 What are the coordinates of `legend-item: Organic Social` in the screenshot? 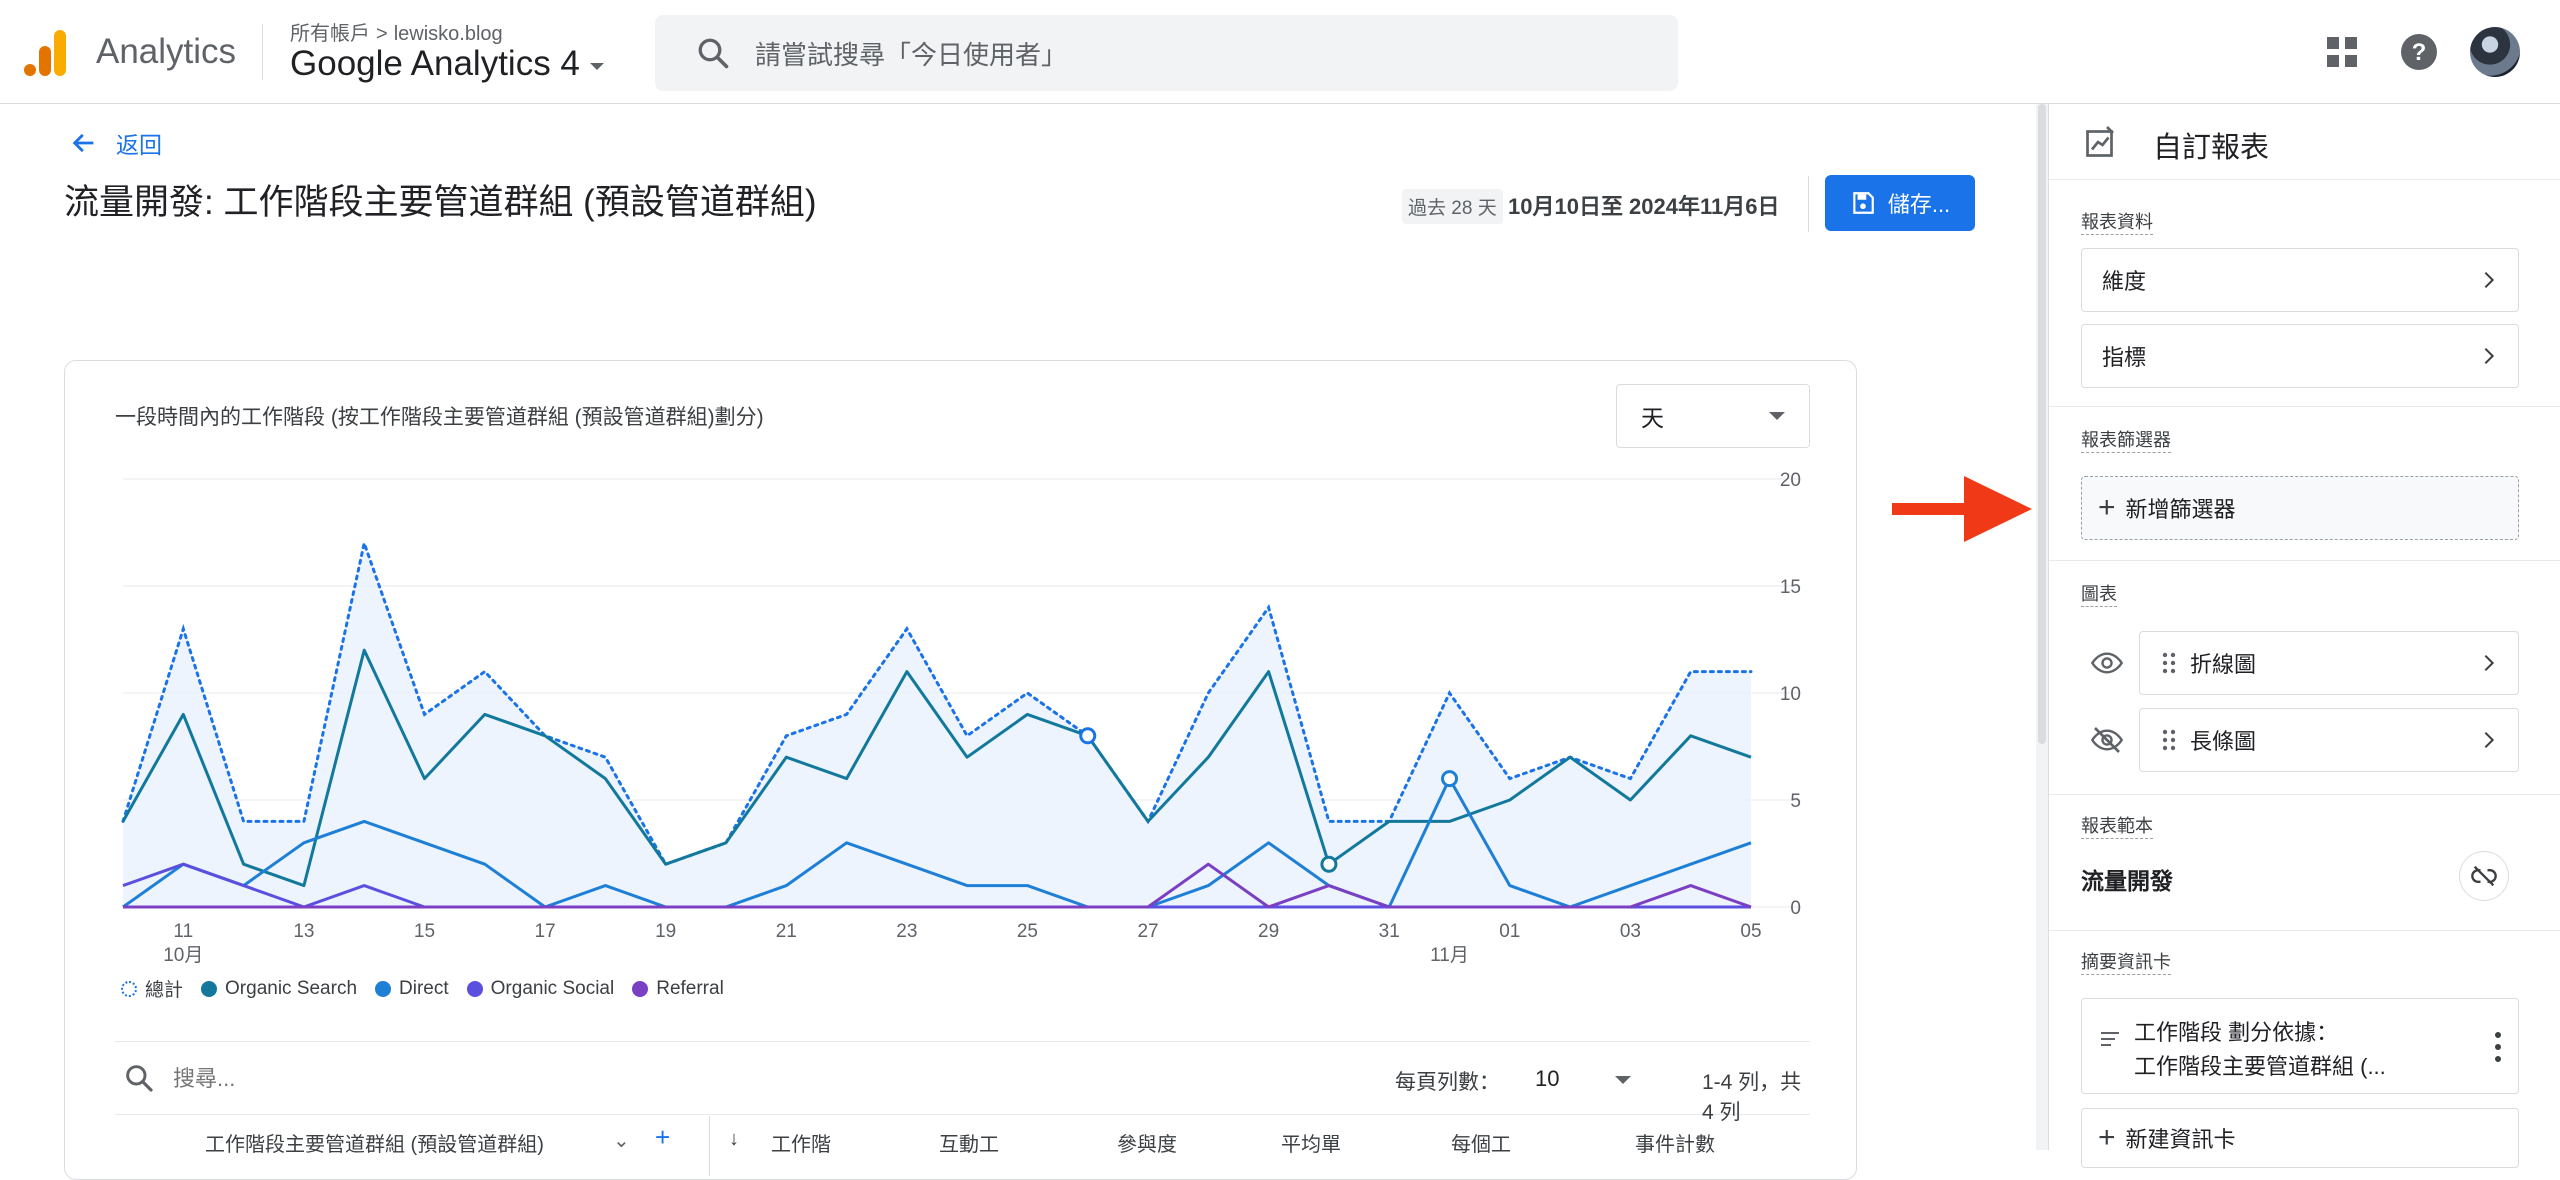 It's located at (540, 988).